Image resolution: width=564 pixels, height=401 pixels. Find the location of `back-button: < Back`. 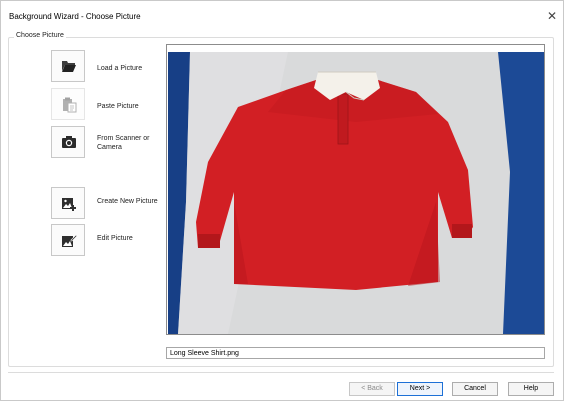

back-button: < Back is located at coordinates (372, 389).